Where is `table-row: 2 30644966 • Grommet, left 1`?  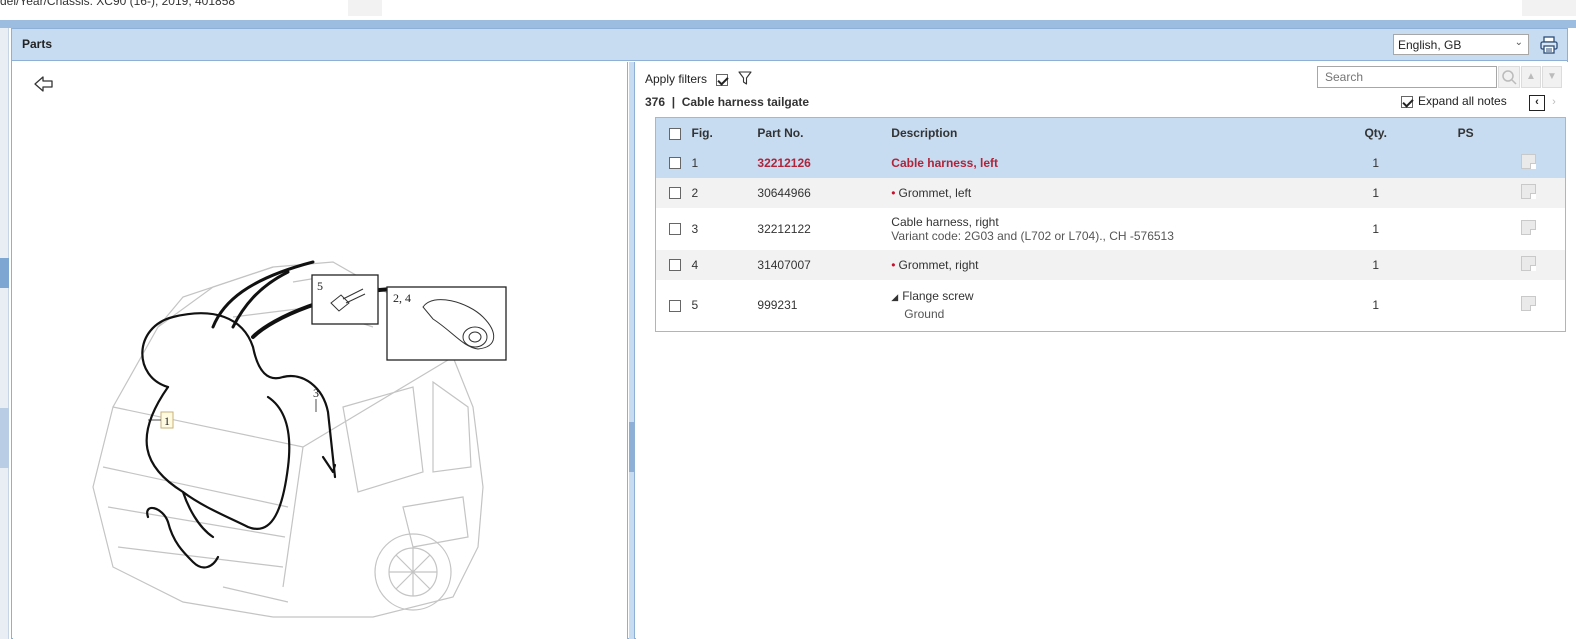 table-row: 2 30644966 • Grommet, left 1 is located at coordinates (1110, 192).